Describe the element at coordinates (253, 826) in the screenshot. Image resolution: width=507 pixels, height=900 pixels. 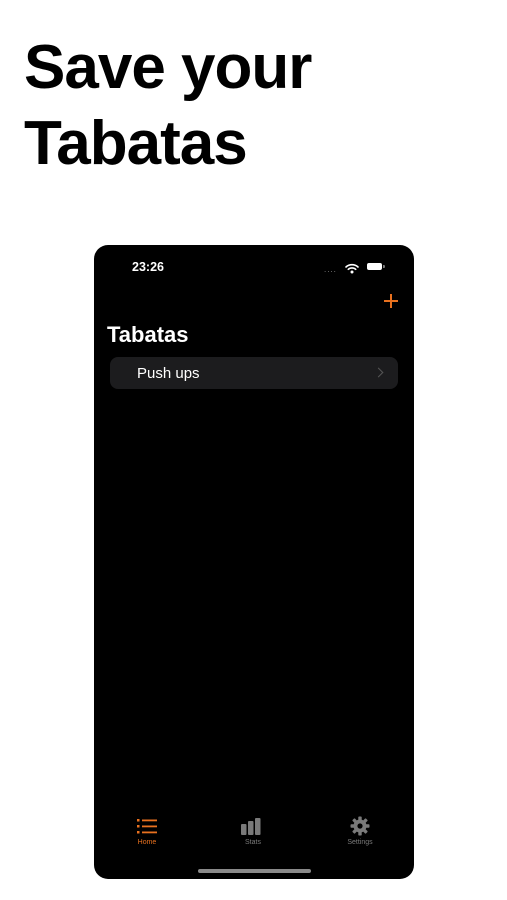
I see `bar-chart-icon` at that location.